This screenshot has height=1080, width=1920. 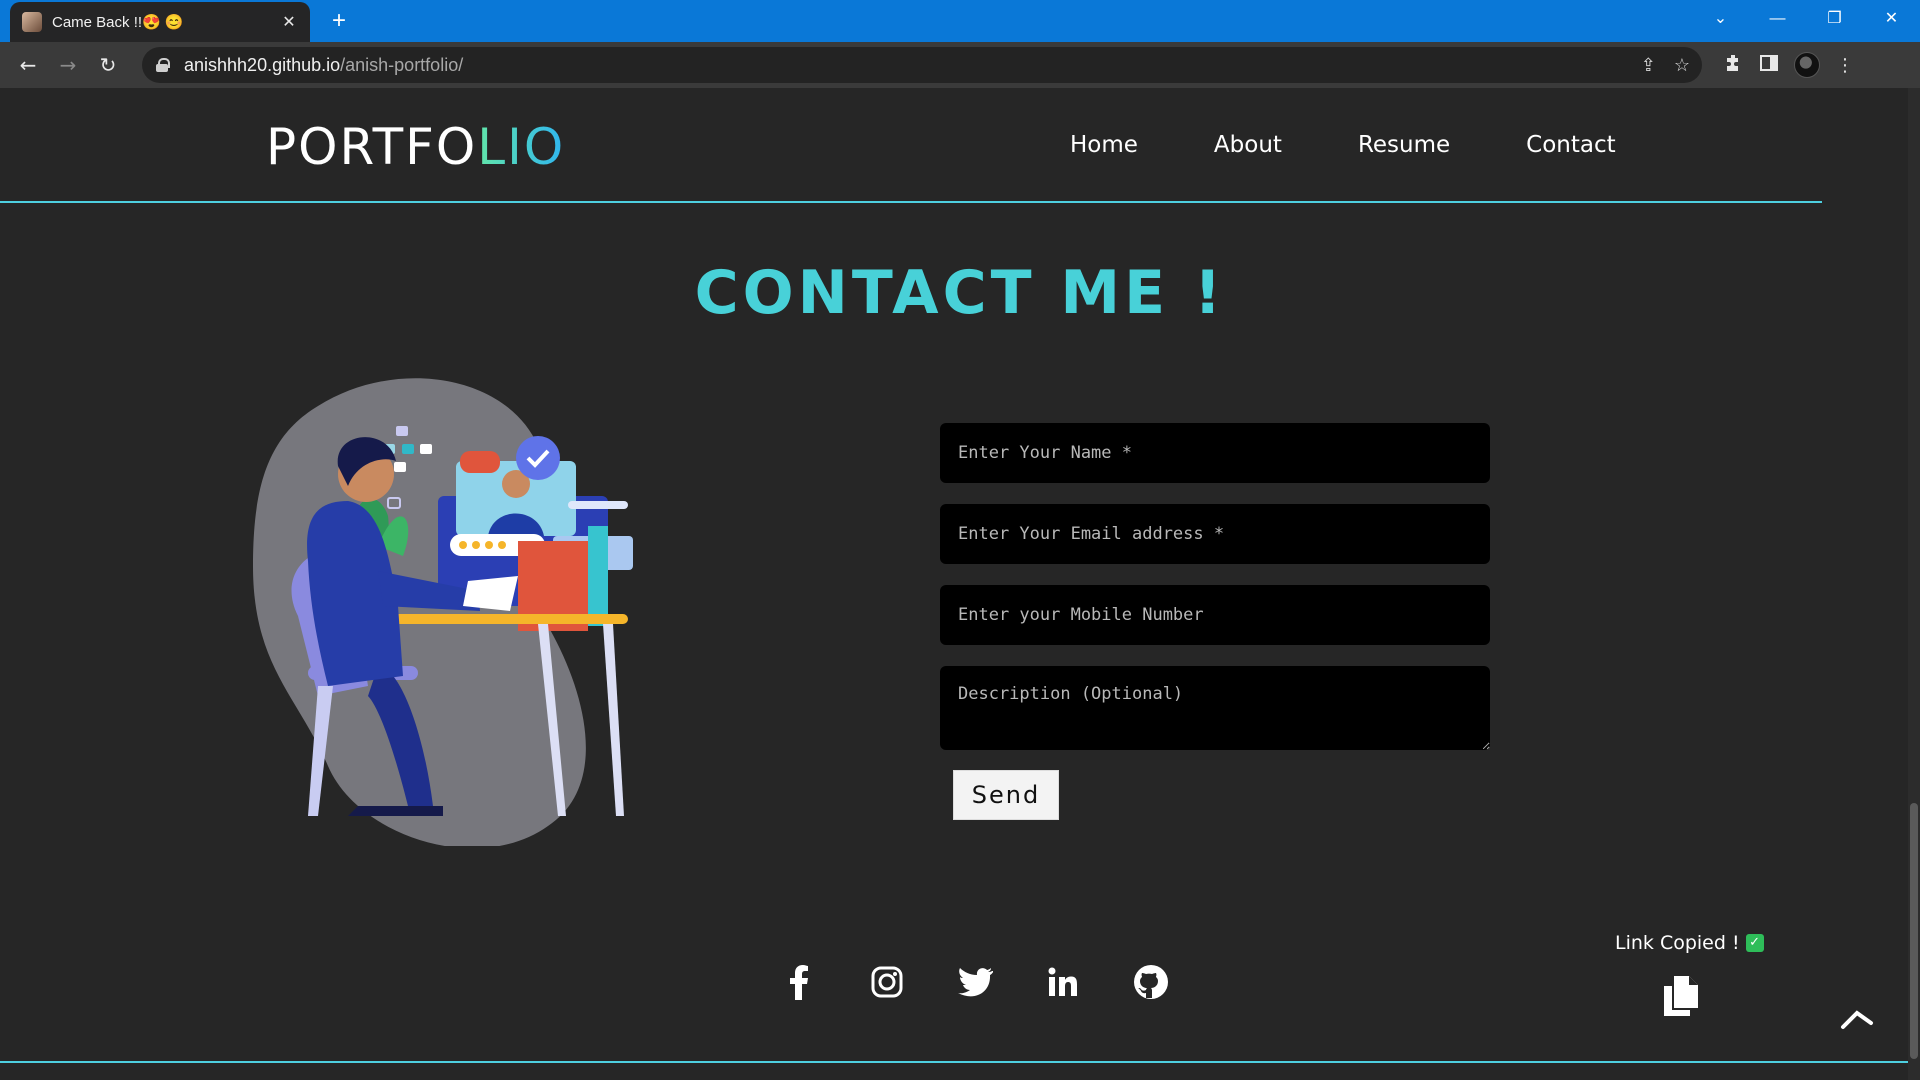 What do you see at coordinates (1215, 615) in the screenshot?
I see `mobile-field` at bounding box center [1215, 615].